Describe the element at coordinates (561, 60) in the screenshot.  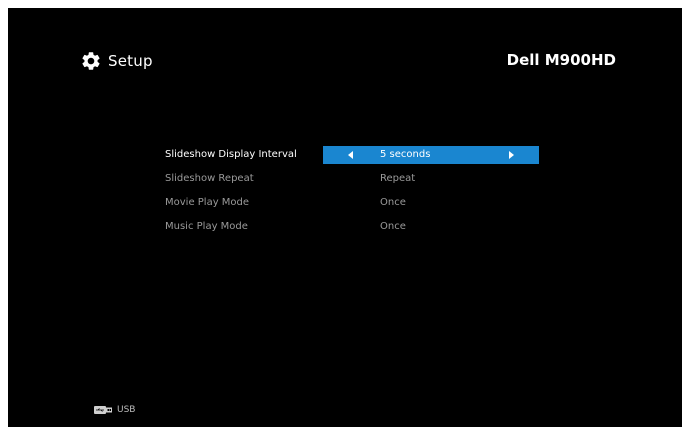
I see `device-brand: Dell M900HD` at that location.